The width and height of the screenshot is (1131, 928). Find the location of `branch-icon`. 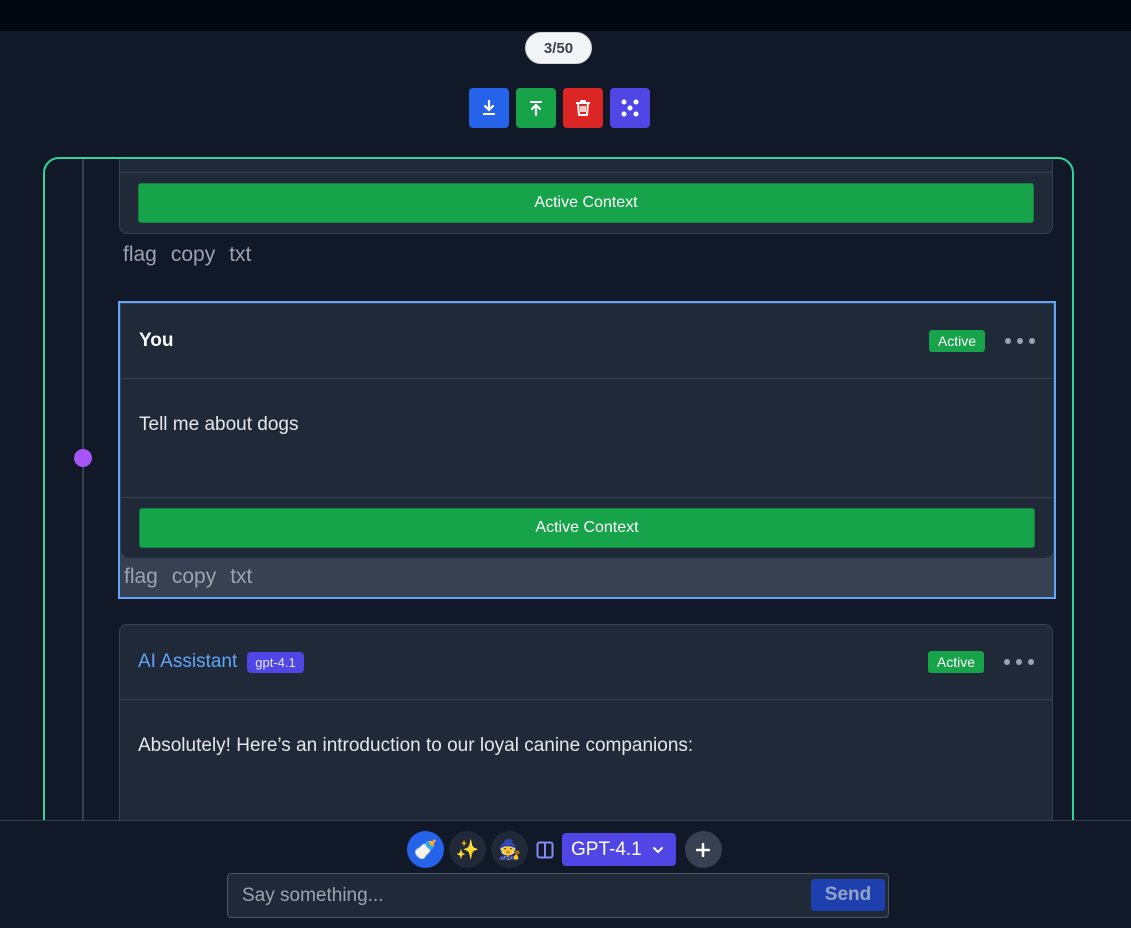

branch-icon is located at coordinates (630, 108).